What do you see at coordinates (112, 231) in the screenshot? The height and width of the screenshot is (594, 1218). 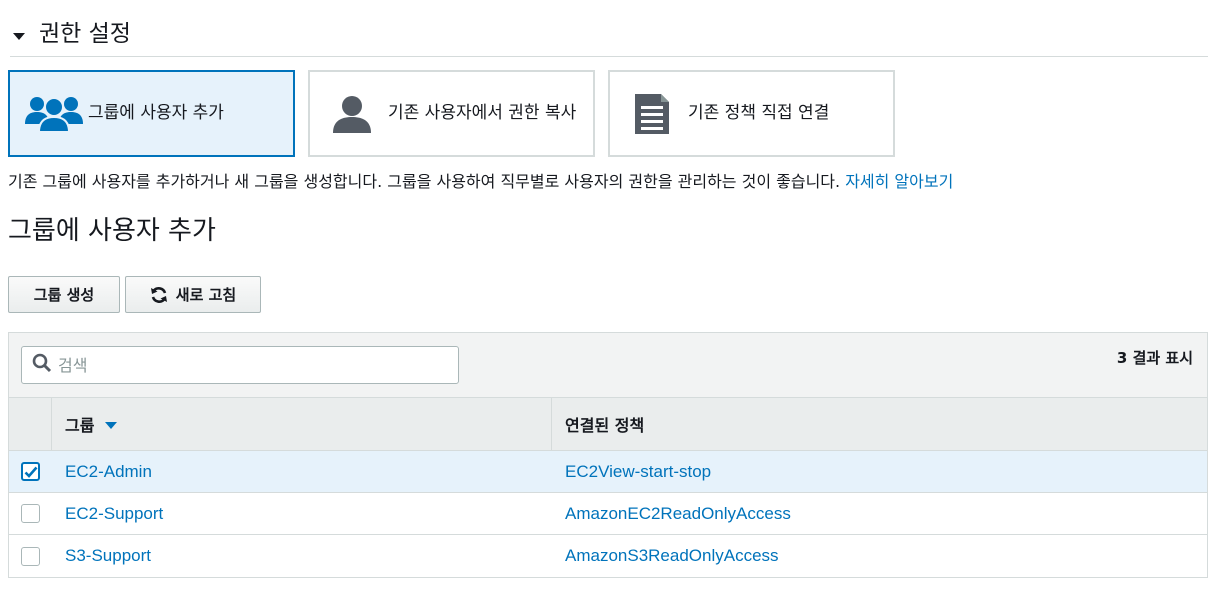 I see `subsection-title: 그룹에 사용자 추가` at bounding box center [112, 231].